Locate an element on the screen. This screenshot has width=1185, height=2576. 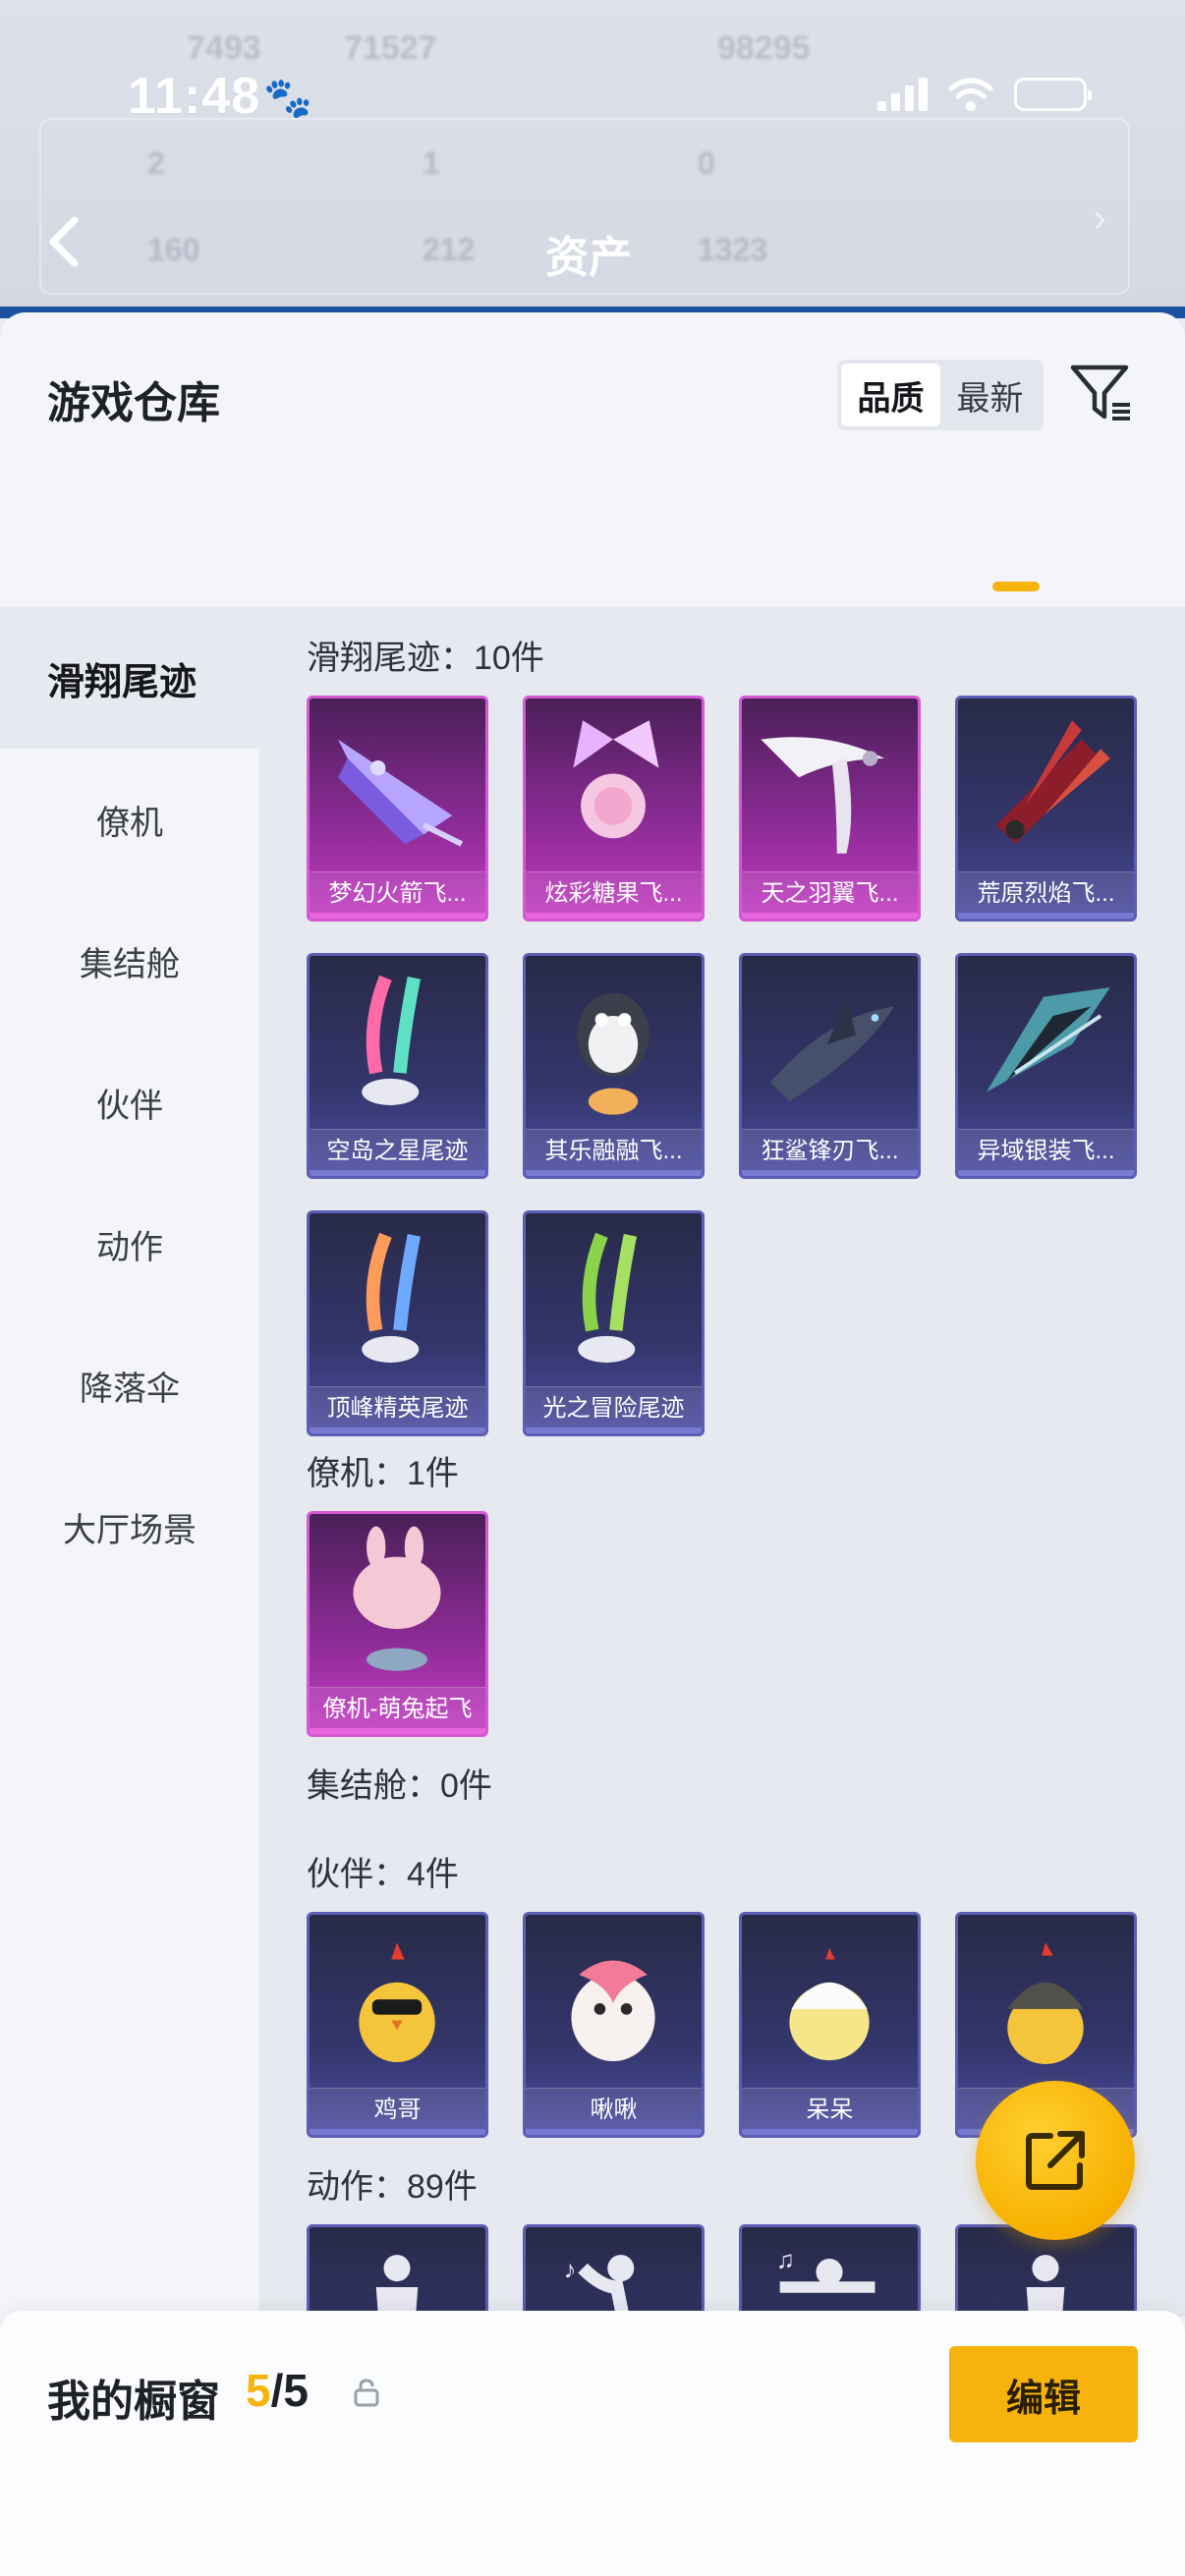
sort-newest-button: 最新 is located at coordinates (990, 395).